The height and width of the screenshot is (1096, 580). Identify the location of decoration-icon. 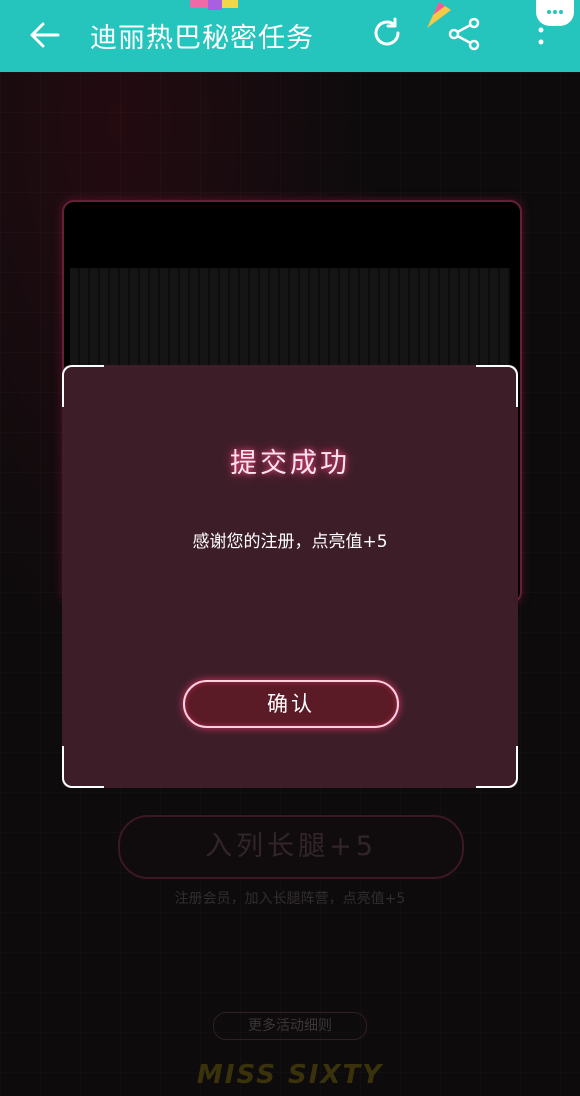
(214, 5).